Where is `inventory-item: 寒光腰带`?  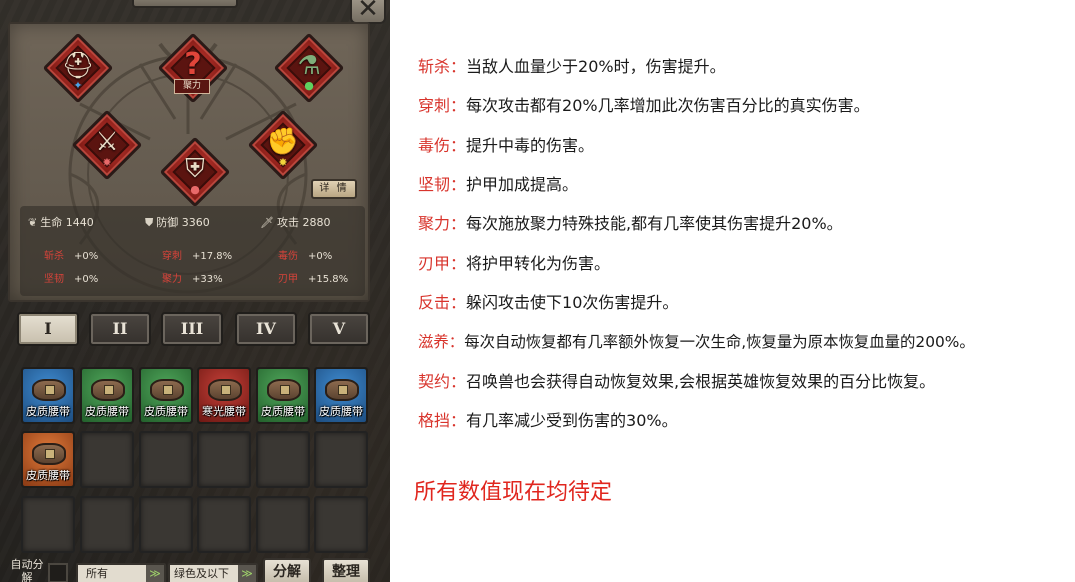
inventory-item: 寒光腰带 is located at coordinates (224, 395).